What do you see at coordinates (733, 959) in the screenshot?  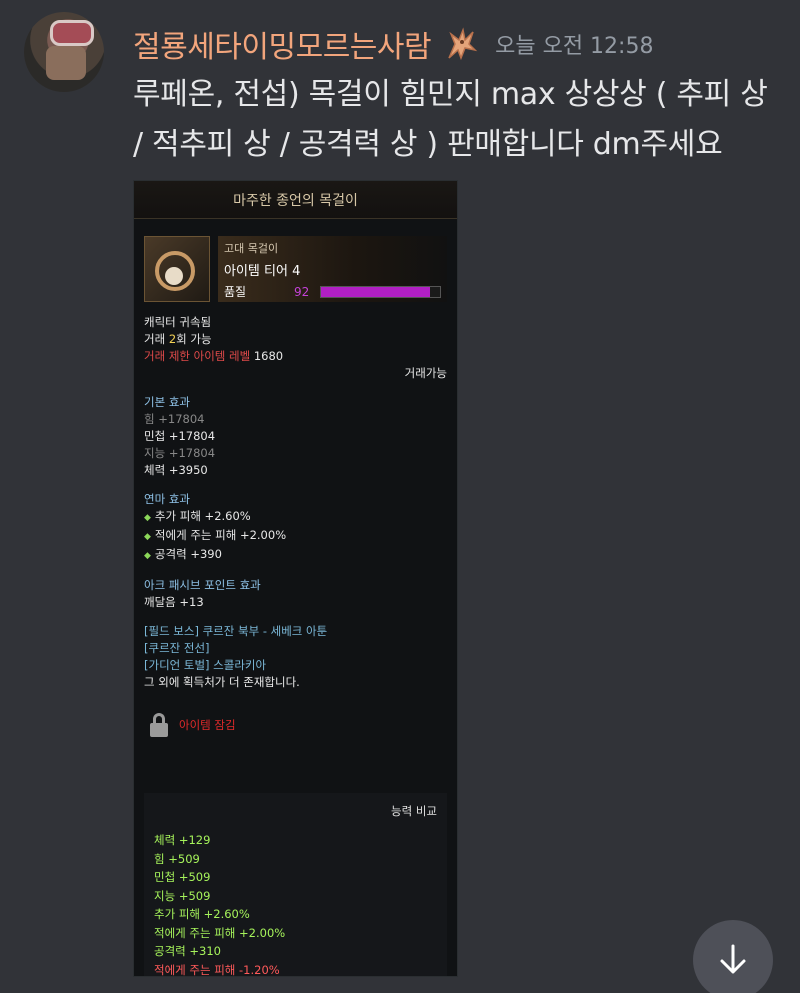 I see `arrow-down-icon` at bounding box center [733, 959].